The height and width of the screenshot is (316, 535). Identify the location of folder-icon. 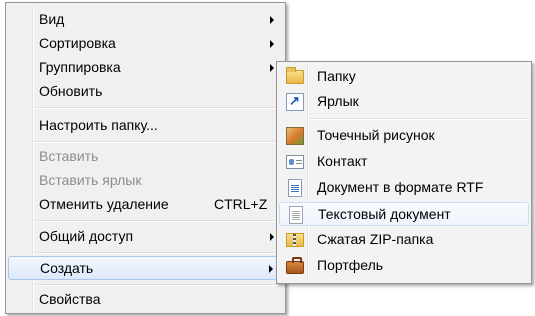
(295, 75).